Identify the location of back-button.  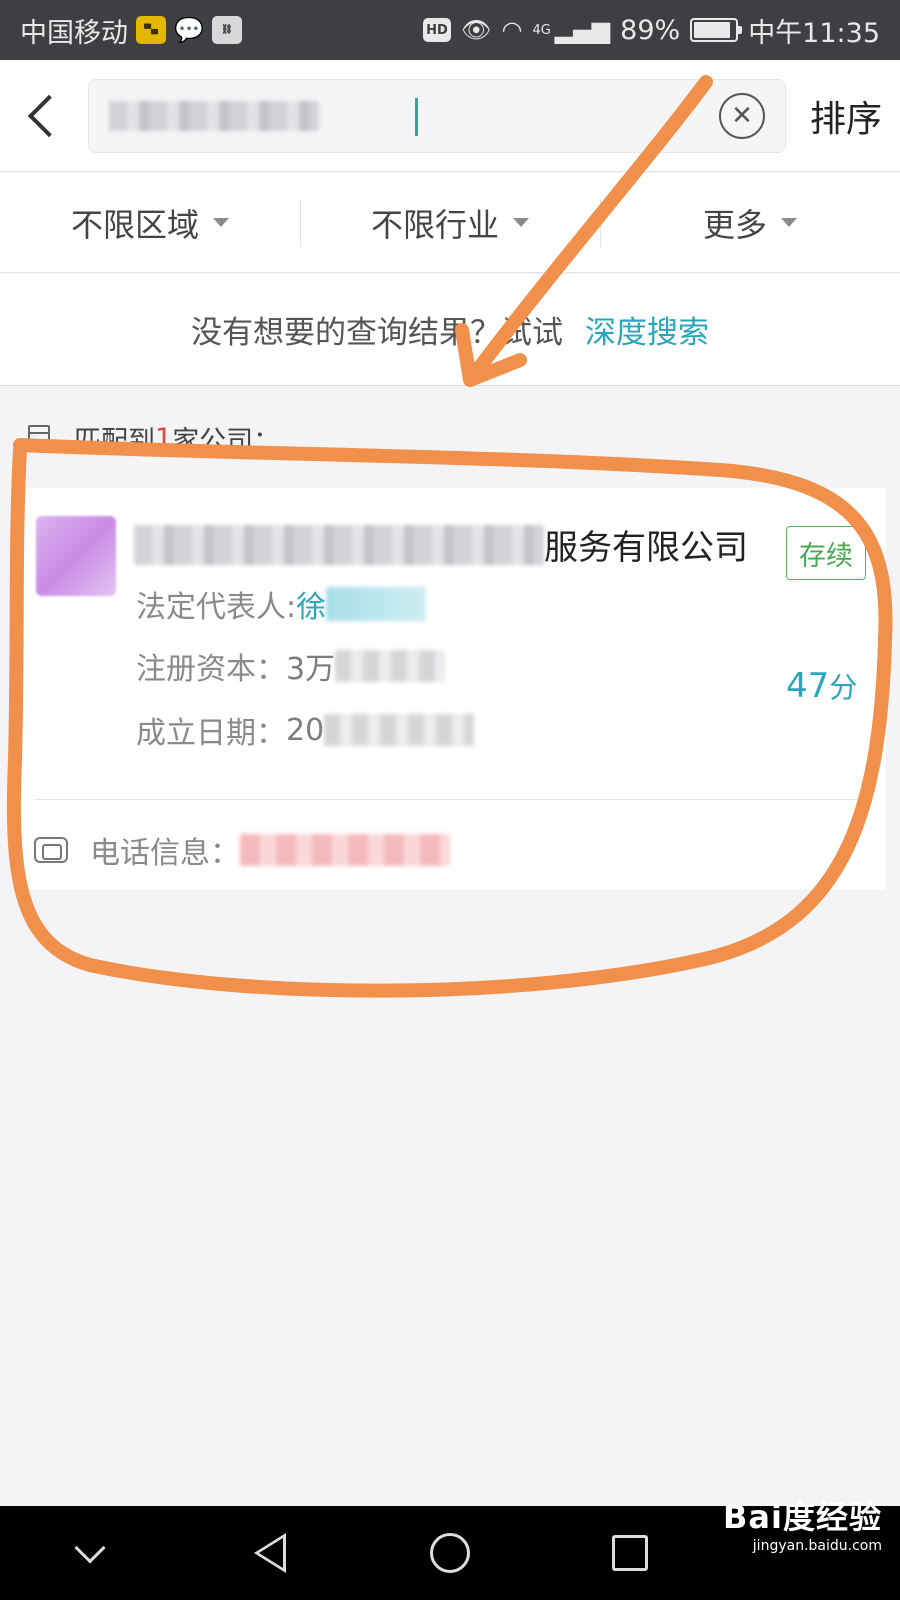
(44, 115).